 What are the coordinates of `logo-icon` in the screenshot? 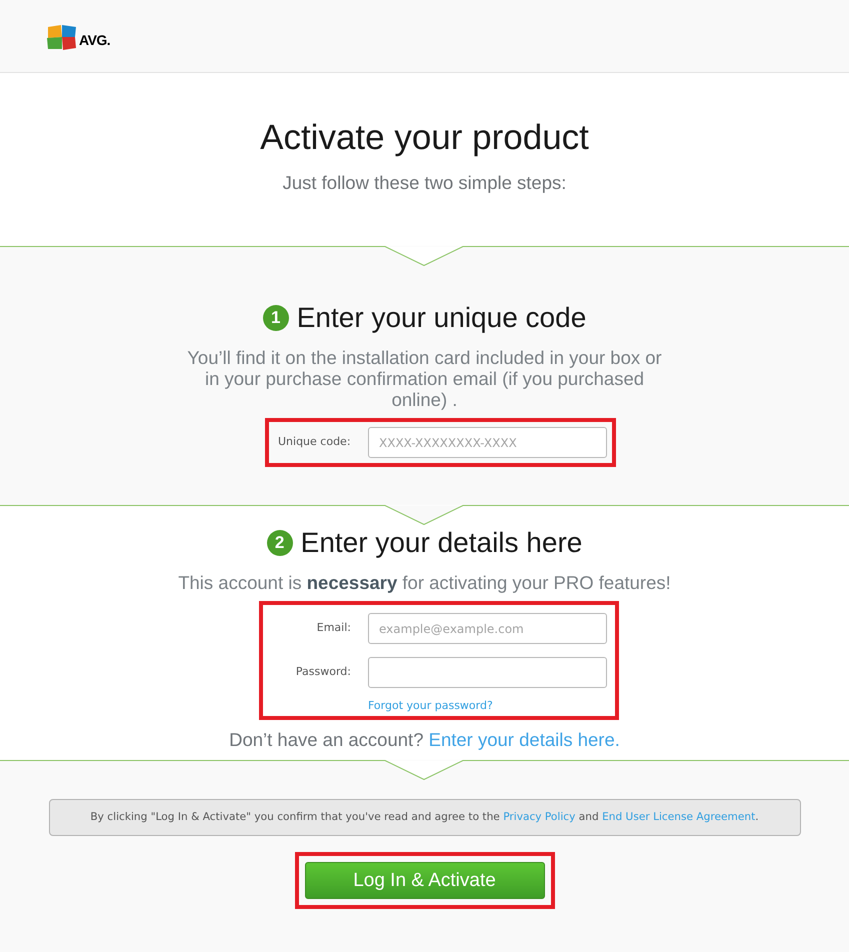 It's located at (62, 37).